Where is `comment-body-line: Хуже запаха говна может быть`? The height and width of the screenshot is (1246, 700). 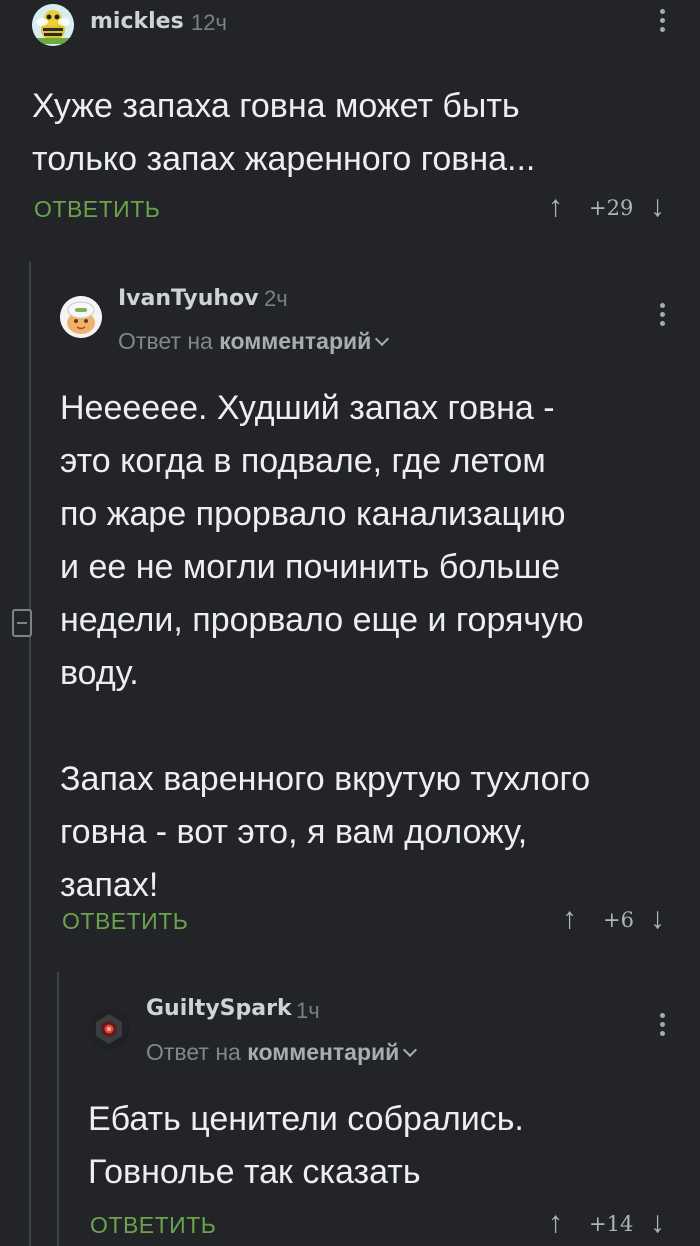 comment-body-line: Хуже запаха говна может быть is located at coordinates (276, 106).